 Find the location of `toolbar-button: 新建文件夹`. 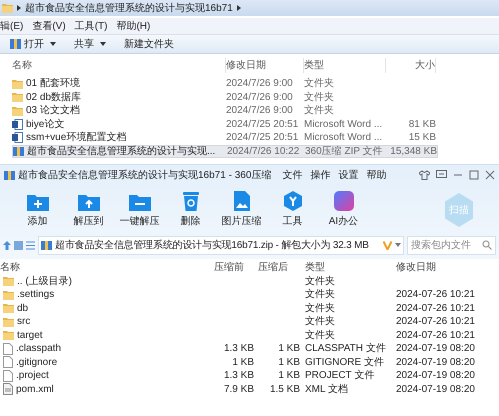

toolbar-button: 新建文件夹 is located at coordinates (149, 44).